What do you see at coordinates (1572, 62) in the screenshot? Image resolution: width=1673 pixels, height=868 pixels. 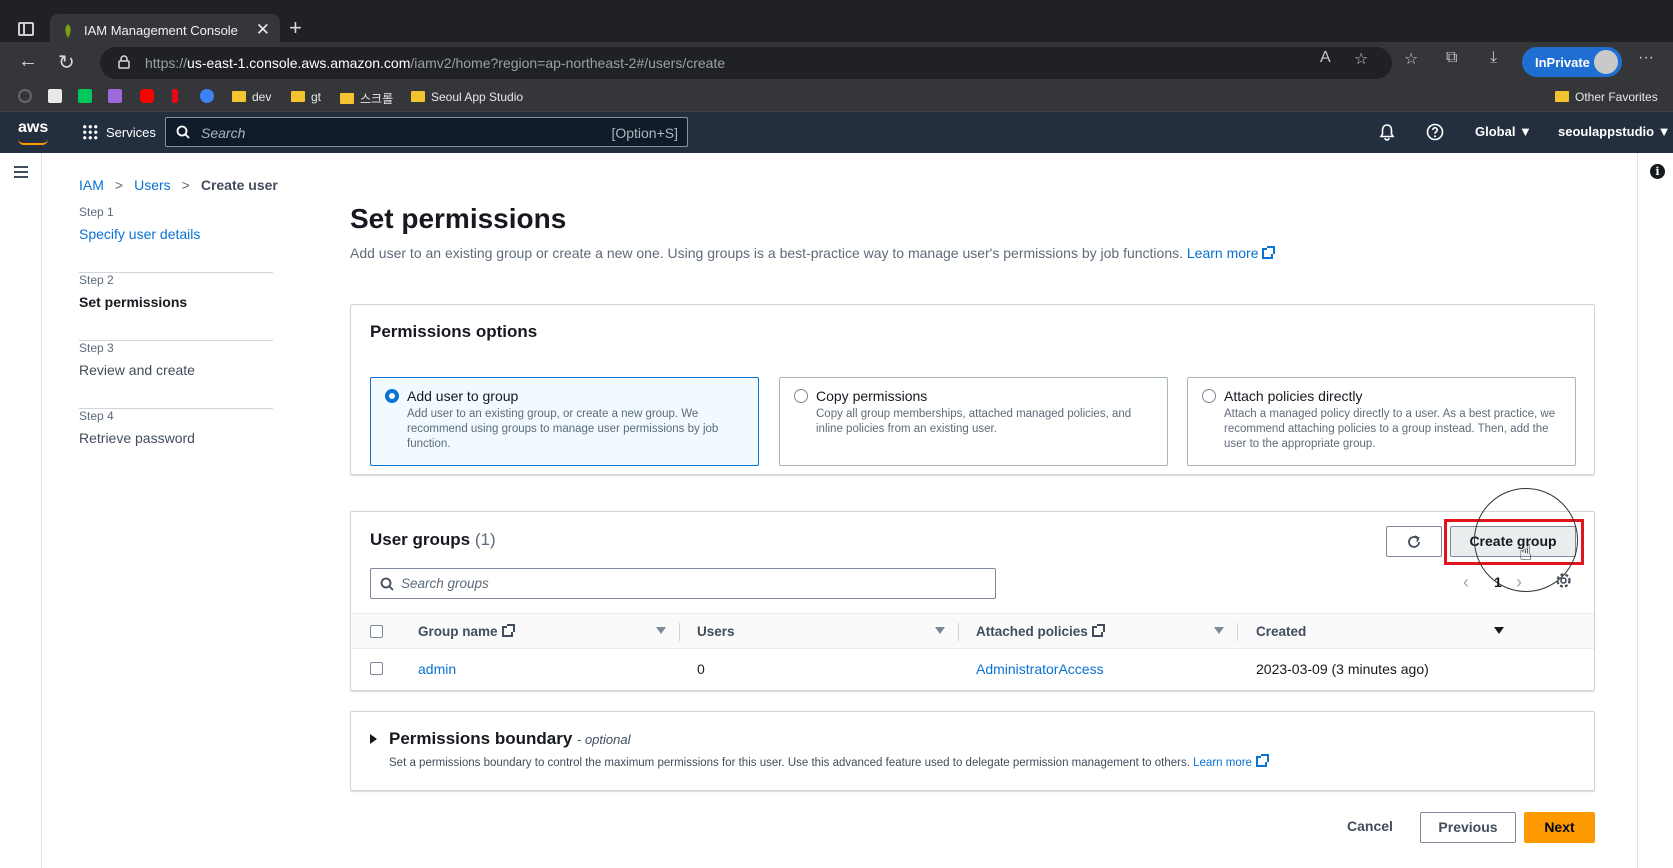 I see `inprivate-button: InPrivate` at bounding box center [1572, 62].